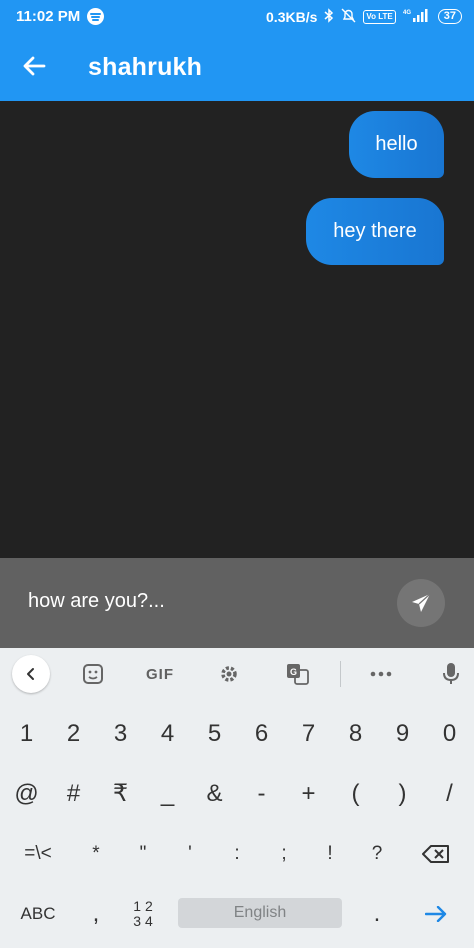 The height and width of the screenshot is (948, 474). Describe the element at coordinates (160, 674) in the screenshot. I see `gif-button: GIF` at that location.